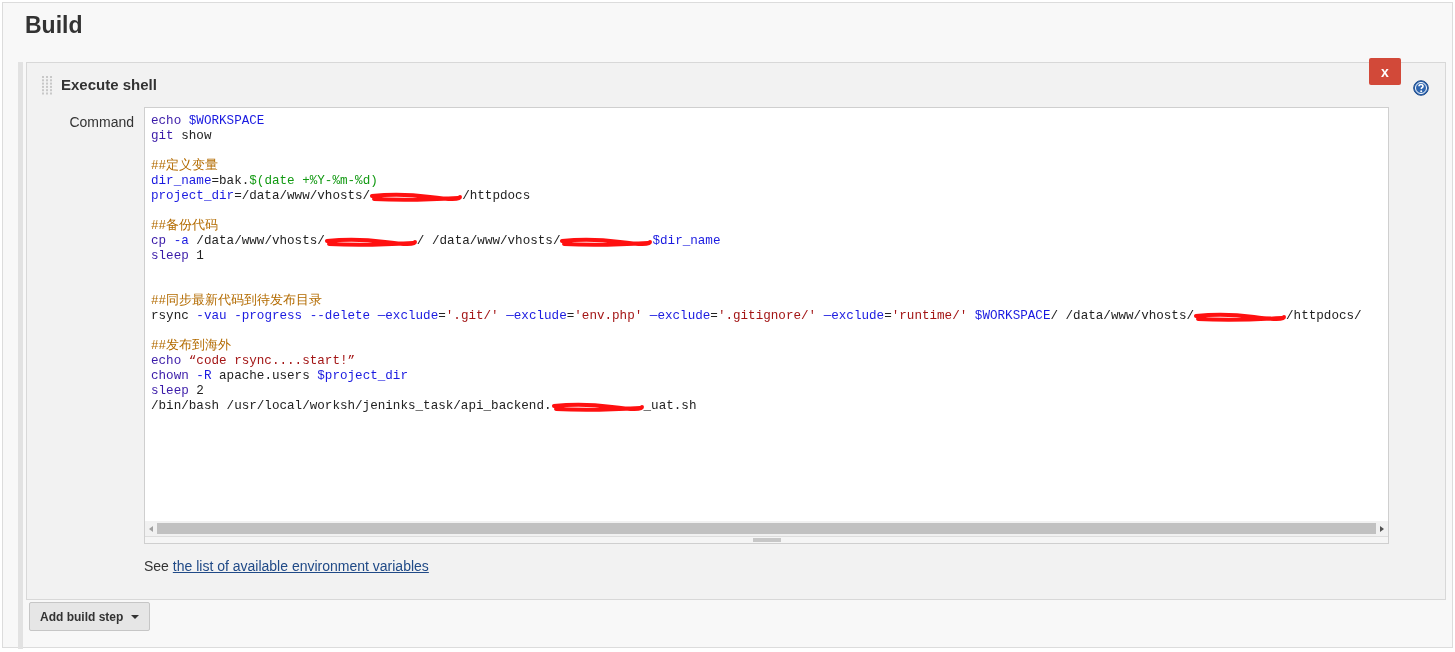 Image resolution: width=1455 pixels, height=652 pixels. Describe the element at coordinates (496, 196) in the screenshot. I see `code-text: /httpdocs` at that location.